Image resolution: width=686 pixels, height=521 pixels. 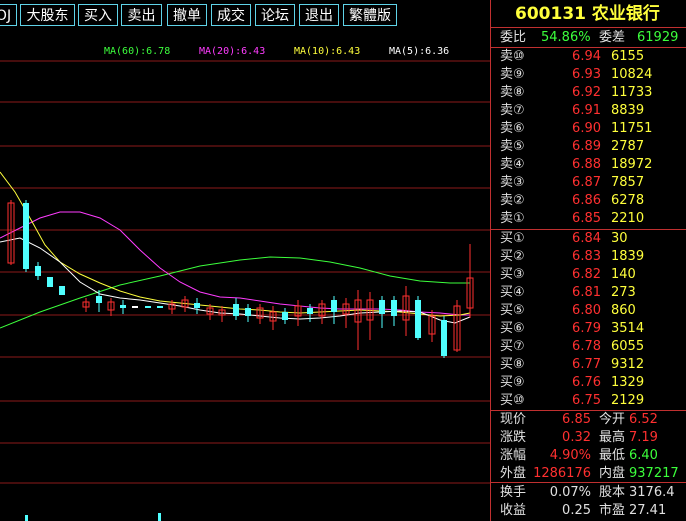 I want to click on sell-label: 卖④, so click(x=512, y=164).